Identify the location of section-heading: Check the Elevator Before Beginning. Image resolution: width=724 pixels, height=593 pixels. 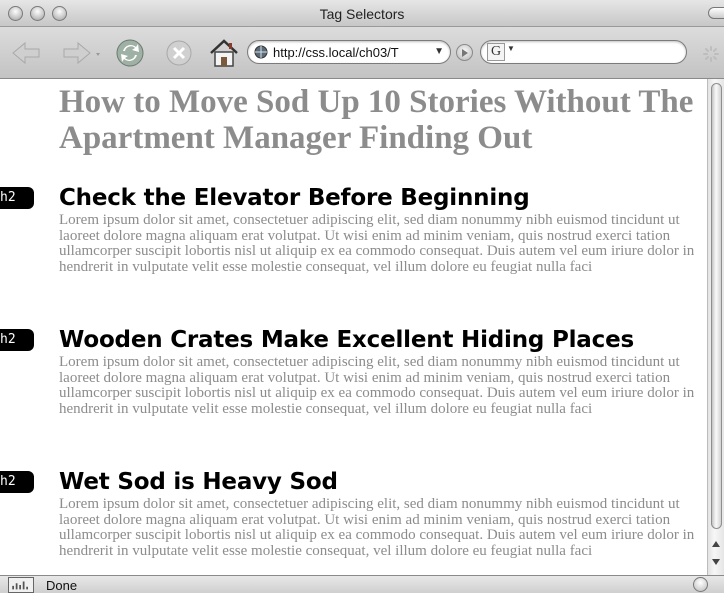
(294, 198).